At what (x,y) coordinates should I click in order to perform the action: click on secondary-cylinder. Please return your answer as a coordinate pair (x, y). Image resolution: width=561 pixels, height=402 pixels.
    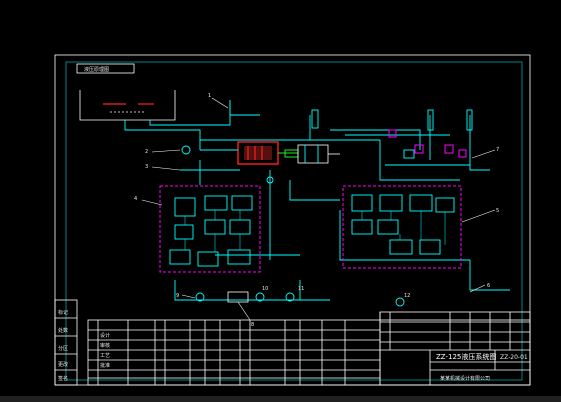
    Looking at the image, I should click on (318, 154).